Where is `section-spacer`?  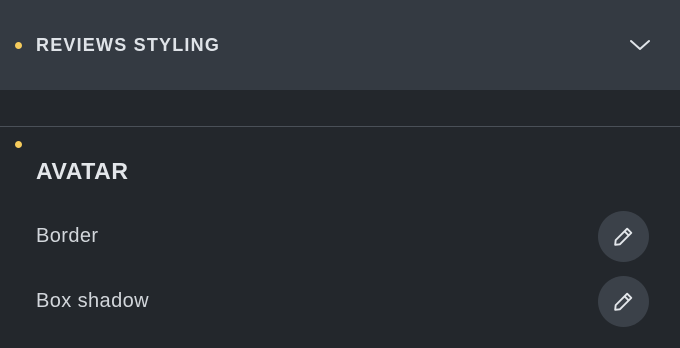 section-spacer is located at coordinates (340, 108).